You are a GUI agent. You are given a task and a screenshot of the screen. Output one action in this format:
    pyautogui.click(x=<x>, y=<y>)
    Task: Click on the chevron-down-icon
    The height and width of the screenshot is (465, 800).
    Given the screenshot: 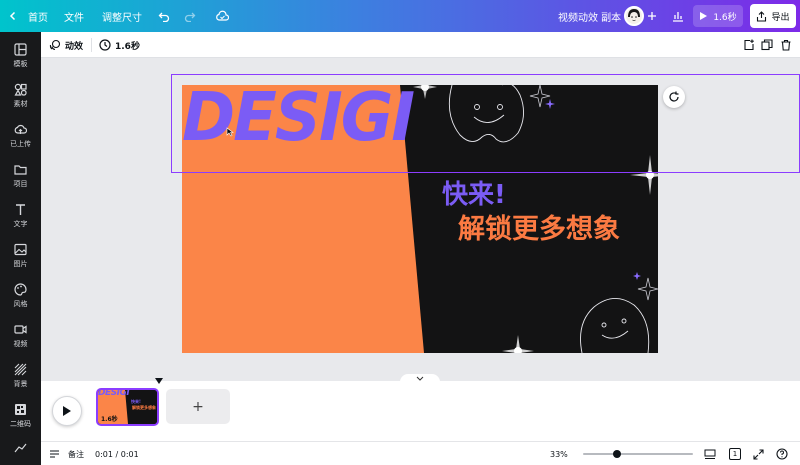 What is the action you would take?
    pyautogui.click(x=420, y=378)
    